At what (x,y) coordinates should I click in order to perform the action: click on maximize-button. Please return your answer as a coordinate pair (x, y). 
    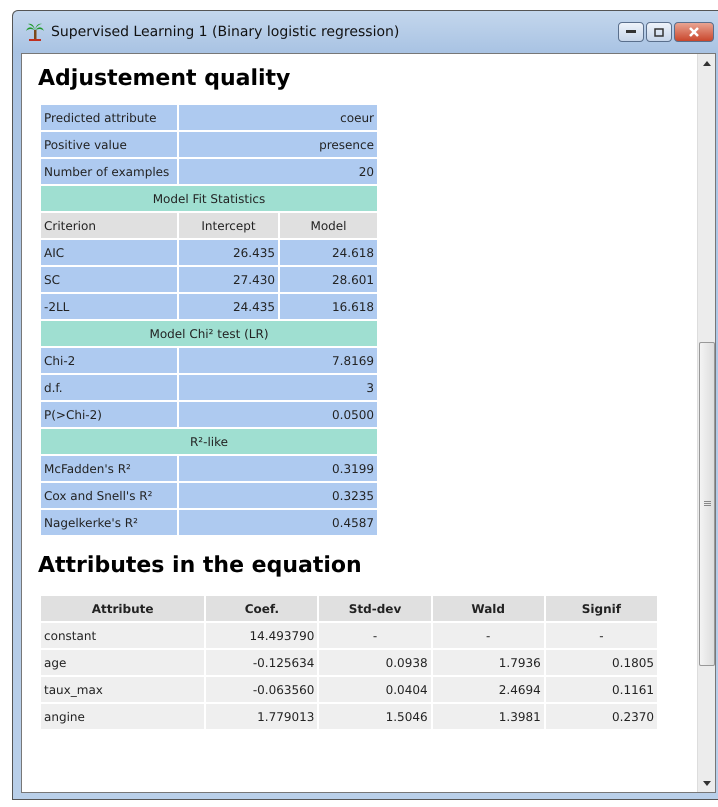
    Looking at the image, I should click on (659, 32).